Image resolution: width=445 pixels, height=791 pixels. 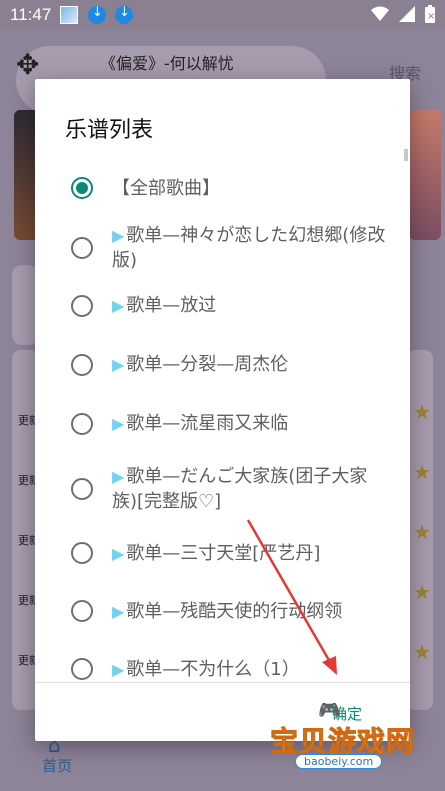 I want to click on watermark-site: baobeiy.com, so click(x=339, y=761).